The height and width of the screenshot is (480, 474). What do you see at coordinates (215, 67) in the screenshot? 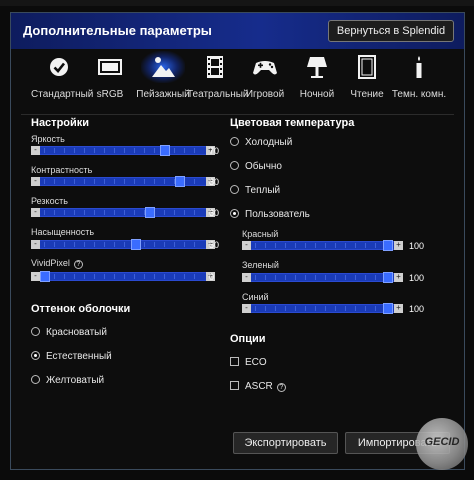
I see `film-icon` at bounding box center [215, 67].